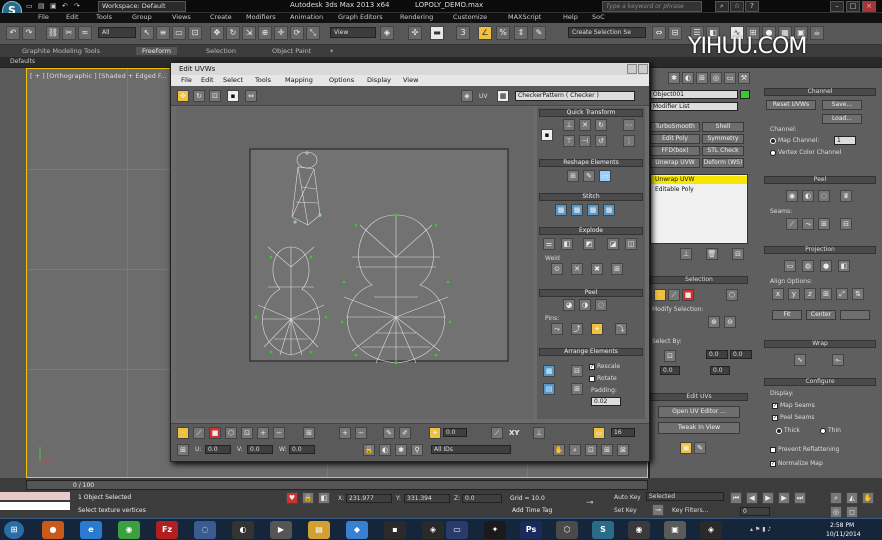 The image size is (882, 540). What do you see at coordinates (53, 6) in the screenshot?
I see `save-icon: ▣` at bounding box center [53, 6].